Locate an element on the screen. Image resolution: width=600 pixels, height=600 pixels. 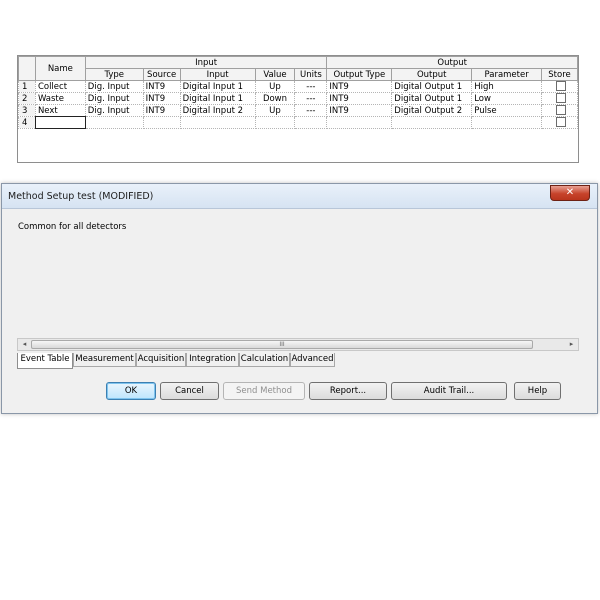
output-cell is located at coordinates (432, 122).